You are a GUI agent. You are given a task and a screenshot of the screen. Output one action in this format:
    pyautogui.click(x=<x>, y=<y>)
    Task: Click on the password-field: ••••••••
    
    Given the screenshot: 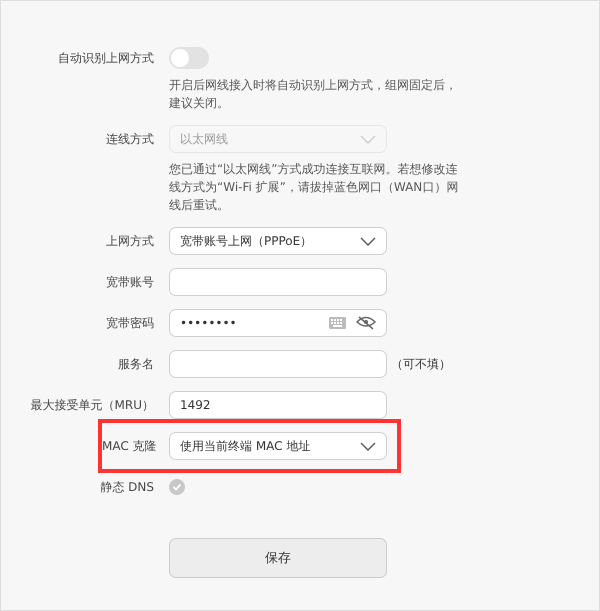 What is the action you would take?
    pyautogui.click(x=278, y=323)
    